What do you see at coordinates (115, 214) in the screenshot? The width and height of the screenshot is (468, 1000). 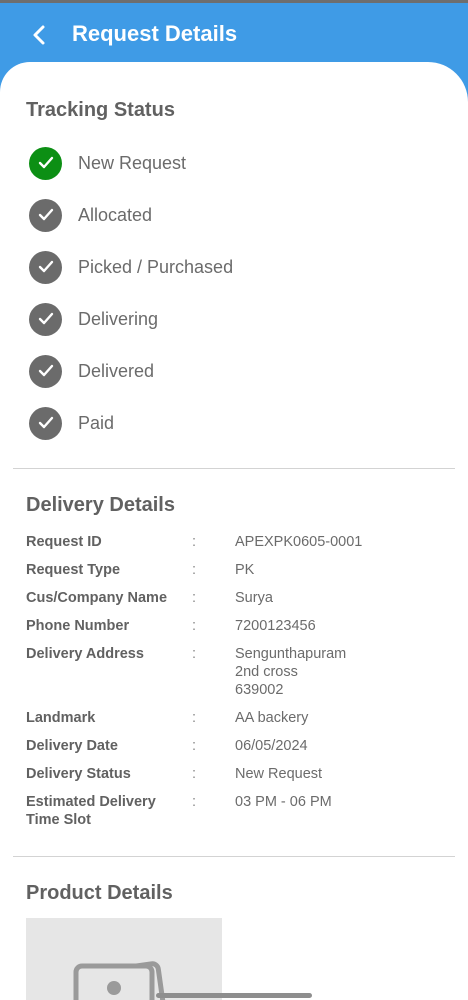 I see `tracking-step-label: Allocated` at bounding box center [115, 214].